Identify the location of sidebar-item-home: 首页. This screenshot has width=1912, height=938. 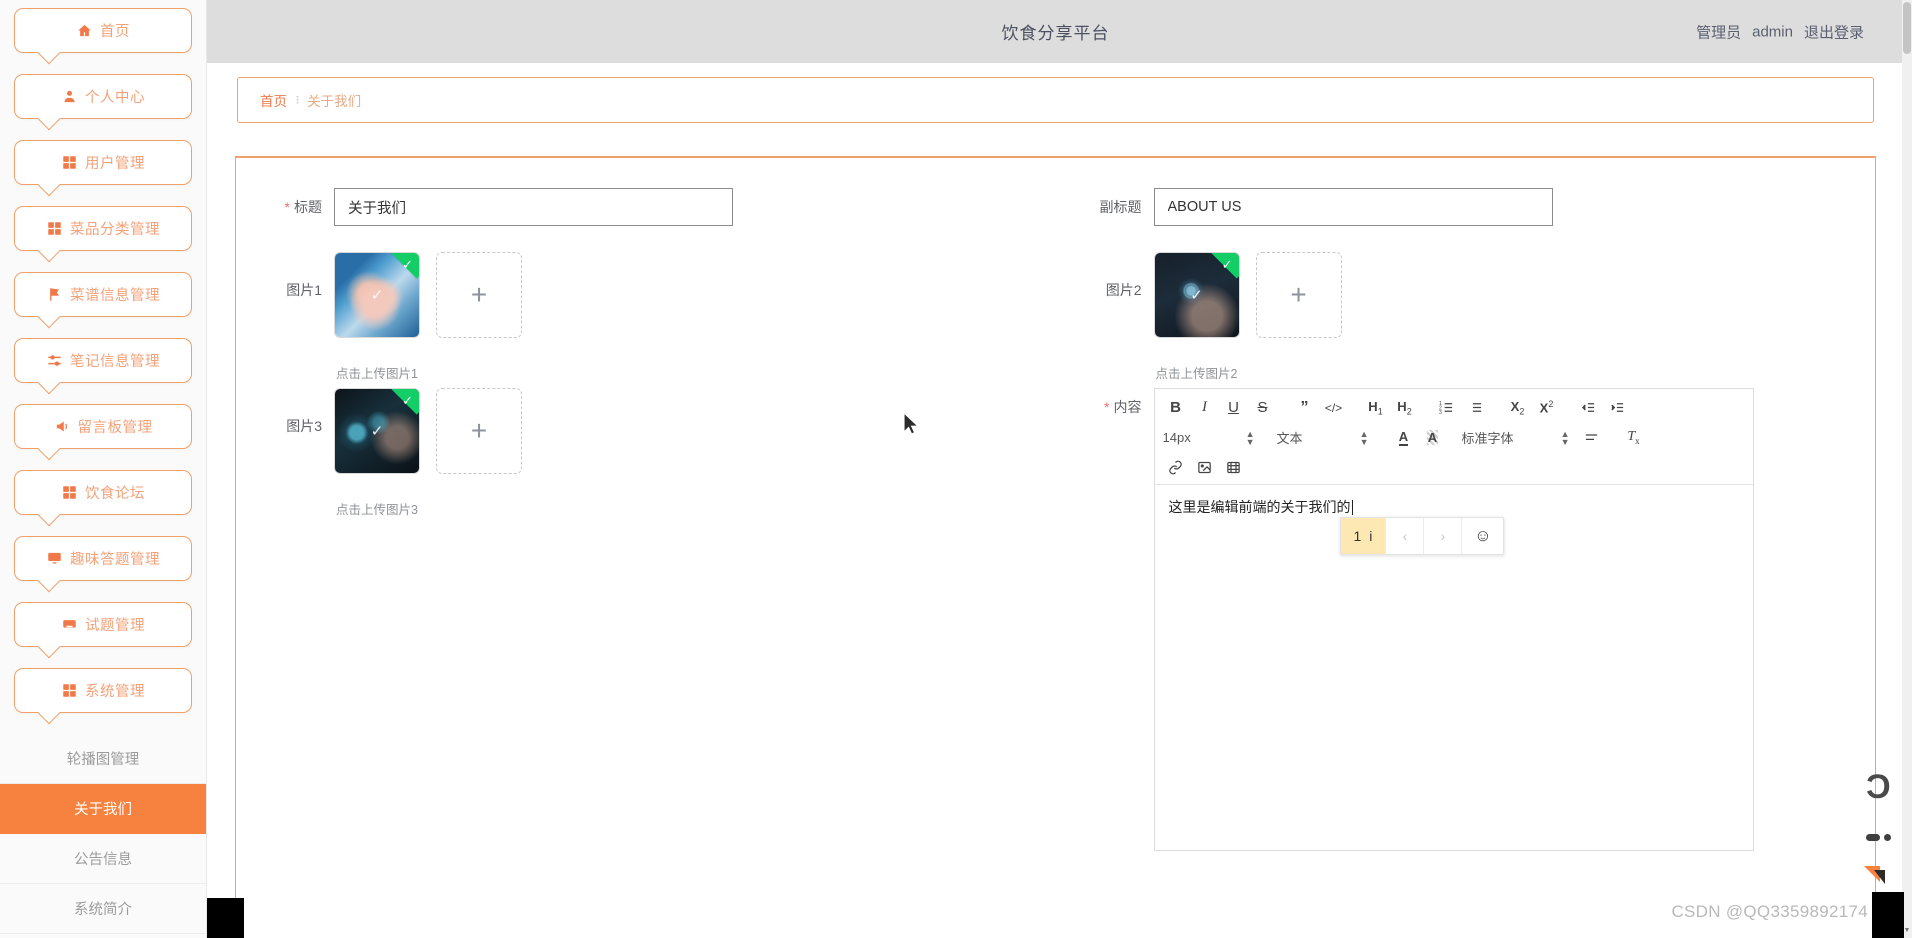
(103, 30).